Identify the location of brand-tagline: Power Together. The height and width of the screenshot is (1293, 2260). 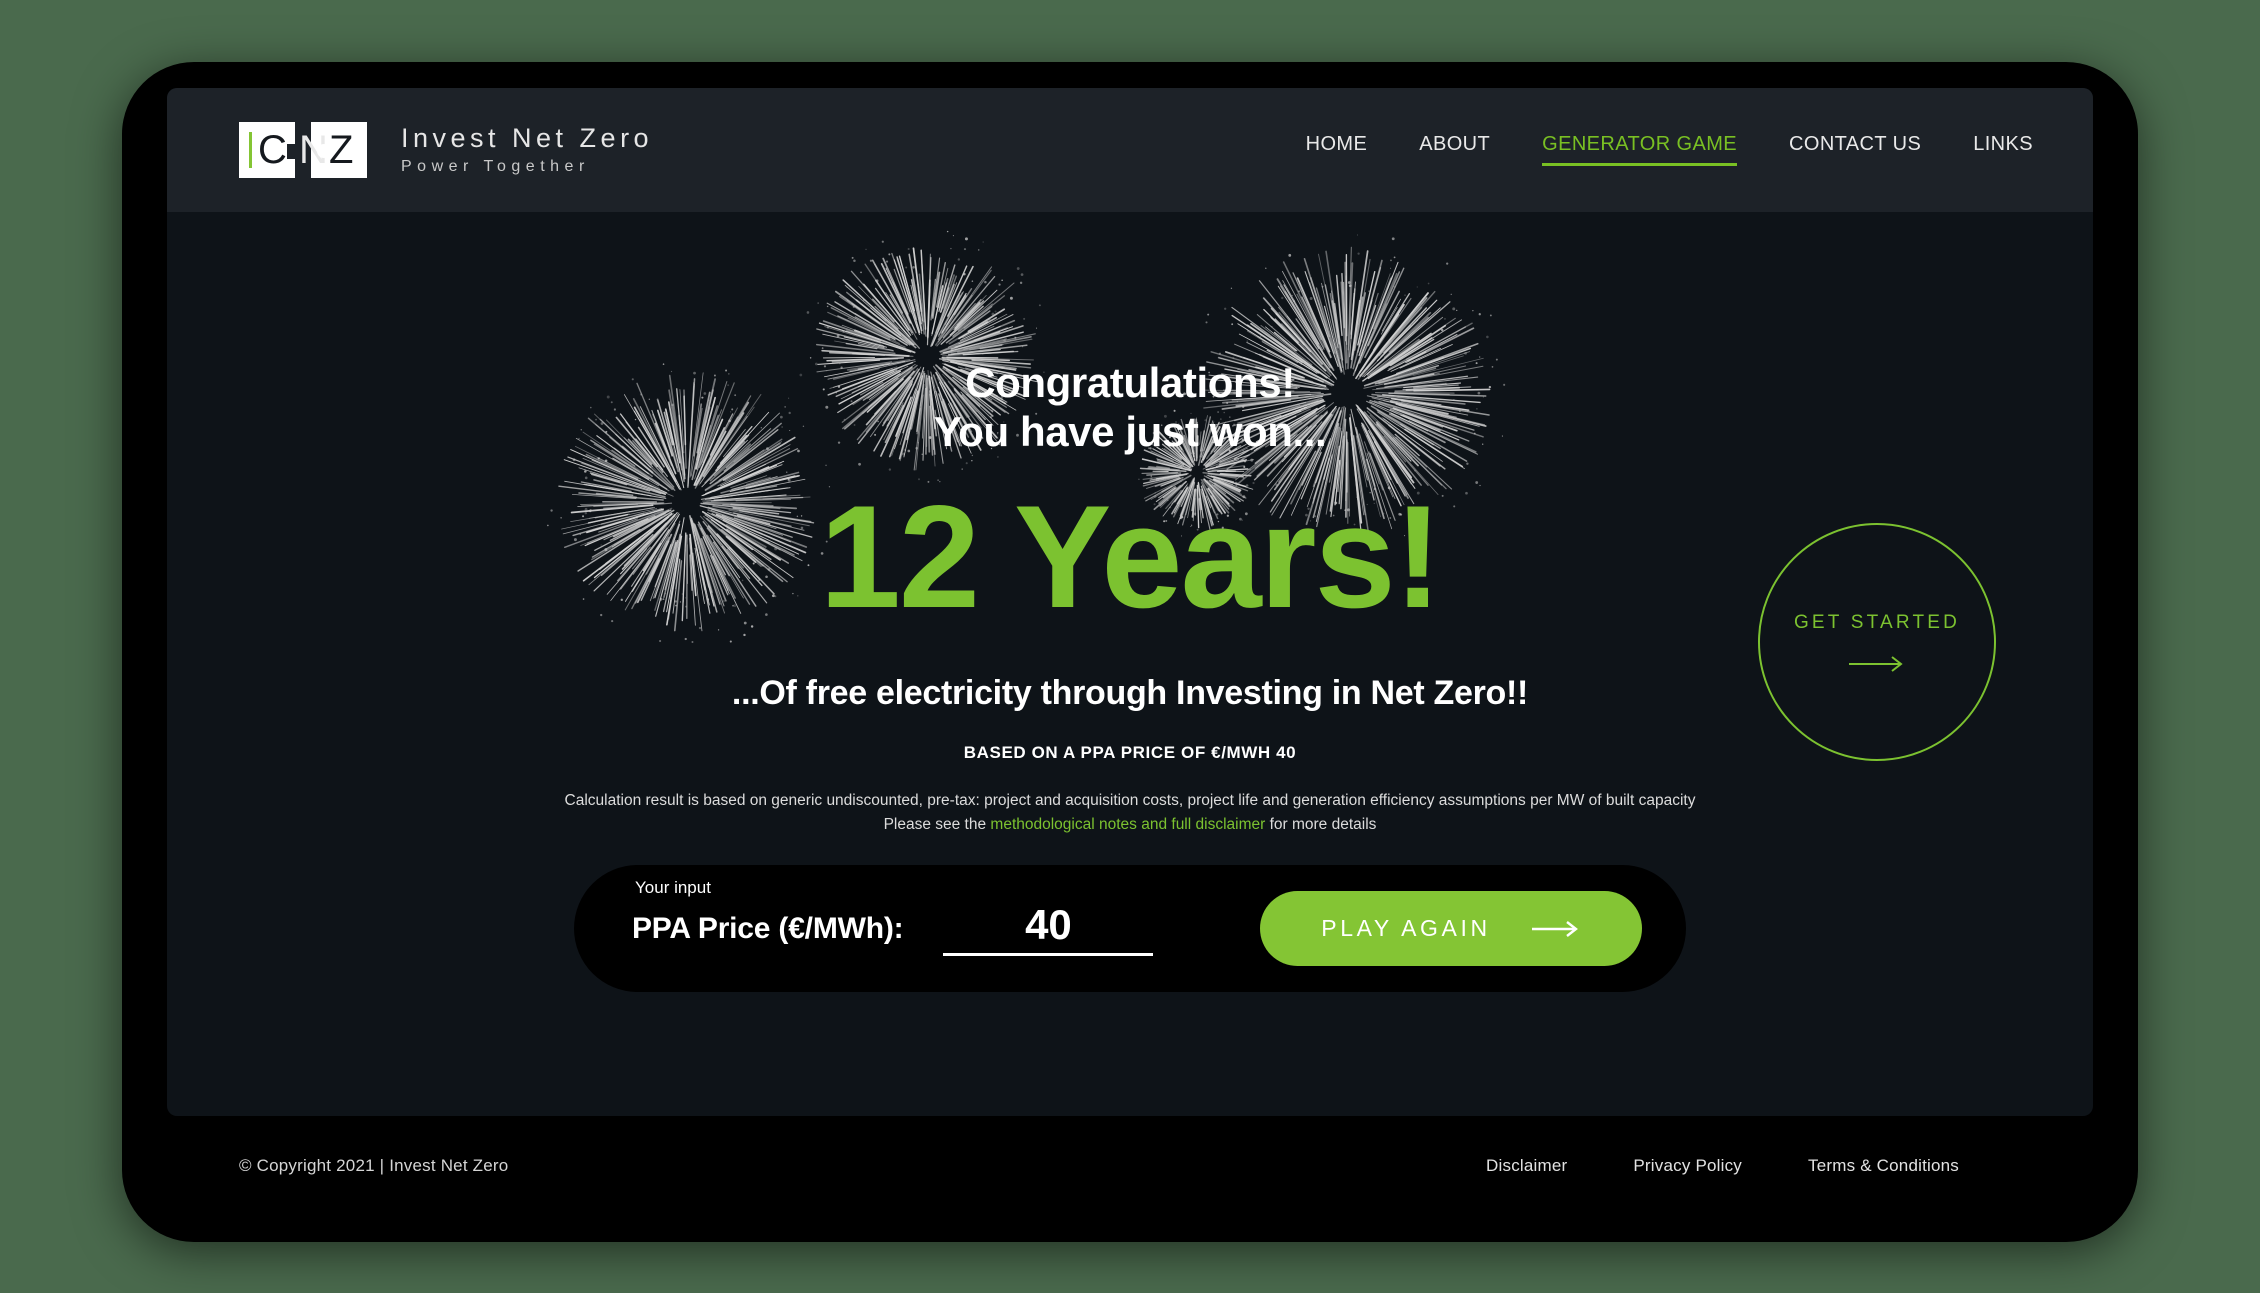
(495, 167).